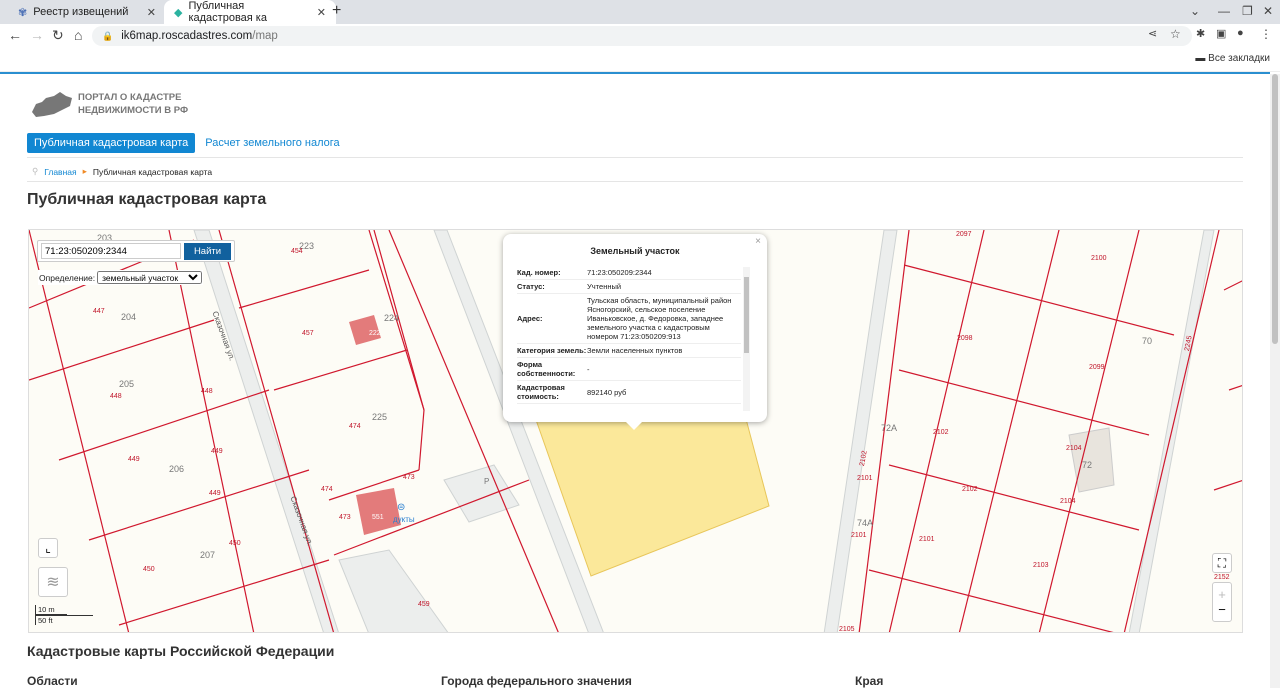 This screenshot has height=688, width=1280. What do you see at coordinates (1222, 577) in the screenshot?
I see `parcel-label: 2152` at bounding box center [1222, 577].